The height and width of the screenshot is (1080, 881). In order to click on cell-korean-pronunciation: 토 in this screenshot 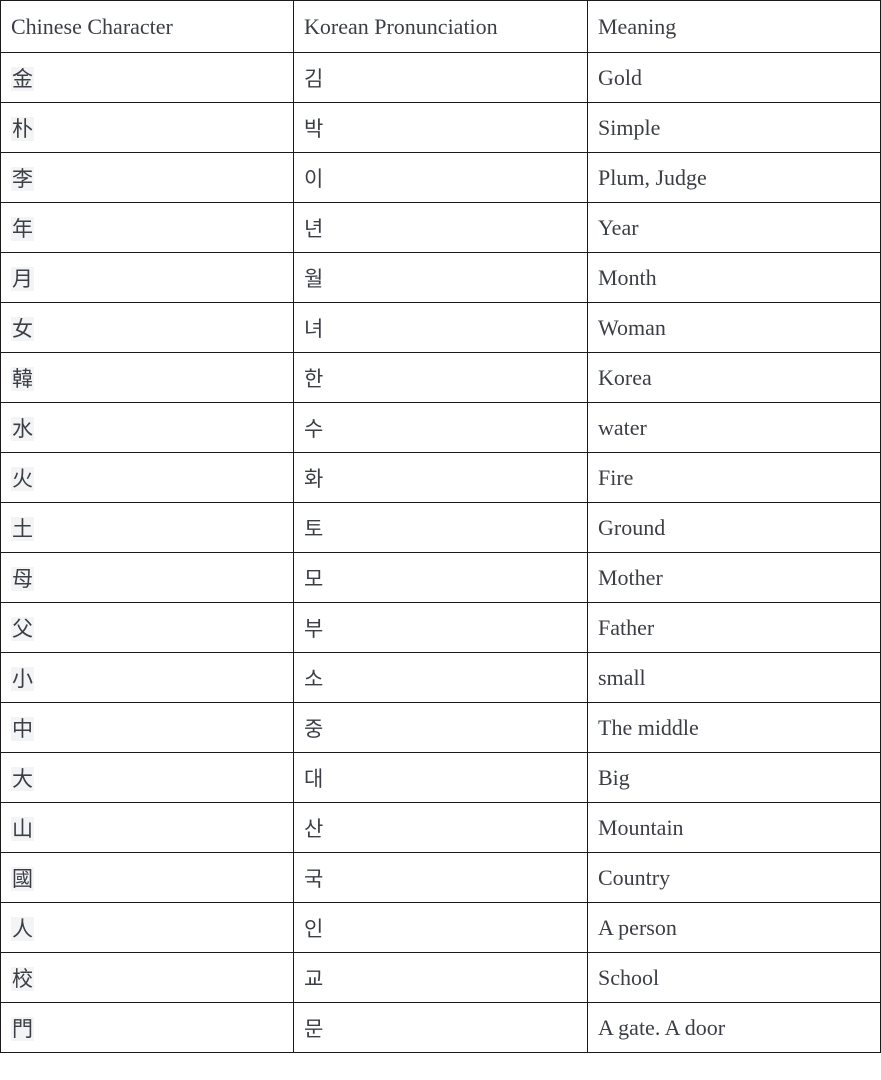, I will do `click(440, 527)`.